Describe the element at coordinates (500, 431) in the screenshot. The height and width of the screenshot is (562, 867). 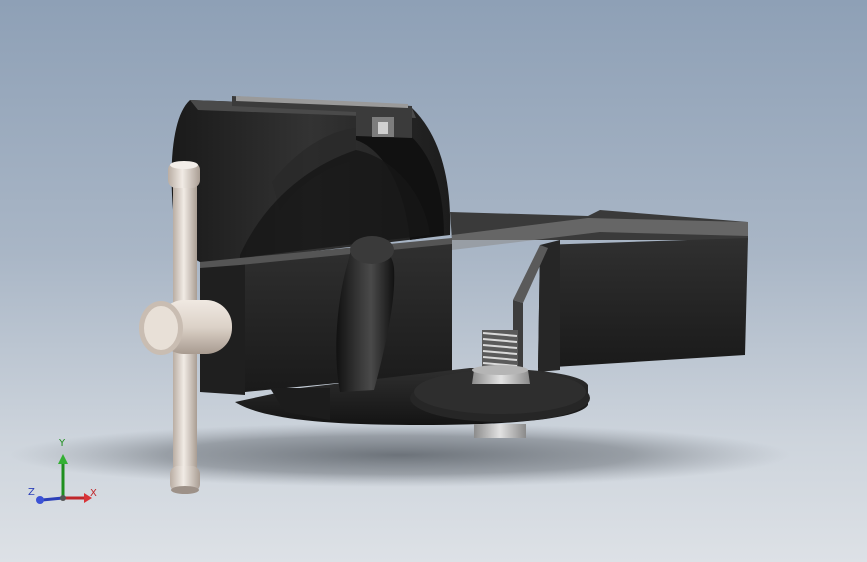
I see `lower-nut` at that location.